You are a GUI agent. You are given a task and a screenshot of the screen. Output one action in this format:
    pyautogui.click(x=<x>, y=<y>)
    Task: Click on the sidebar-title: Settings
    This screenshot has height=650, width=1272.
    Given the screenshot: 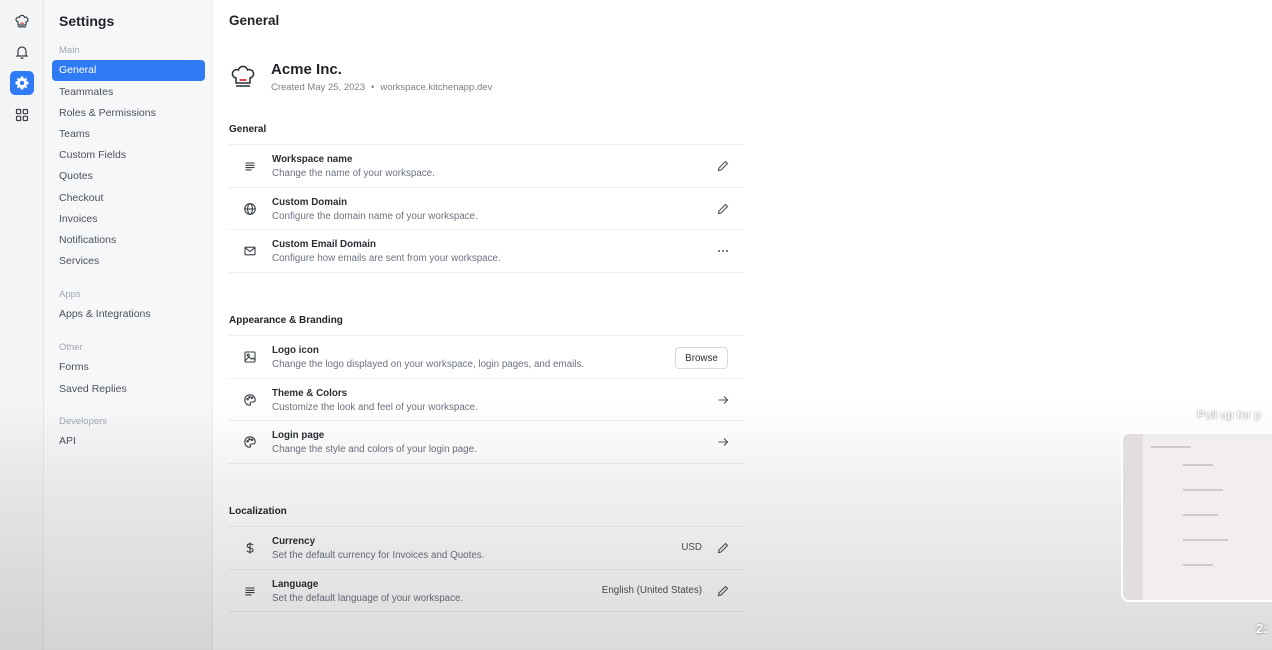 What is the action you would take?
    pyautogui.click(x=87, y=21)
    